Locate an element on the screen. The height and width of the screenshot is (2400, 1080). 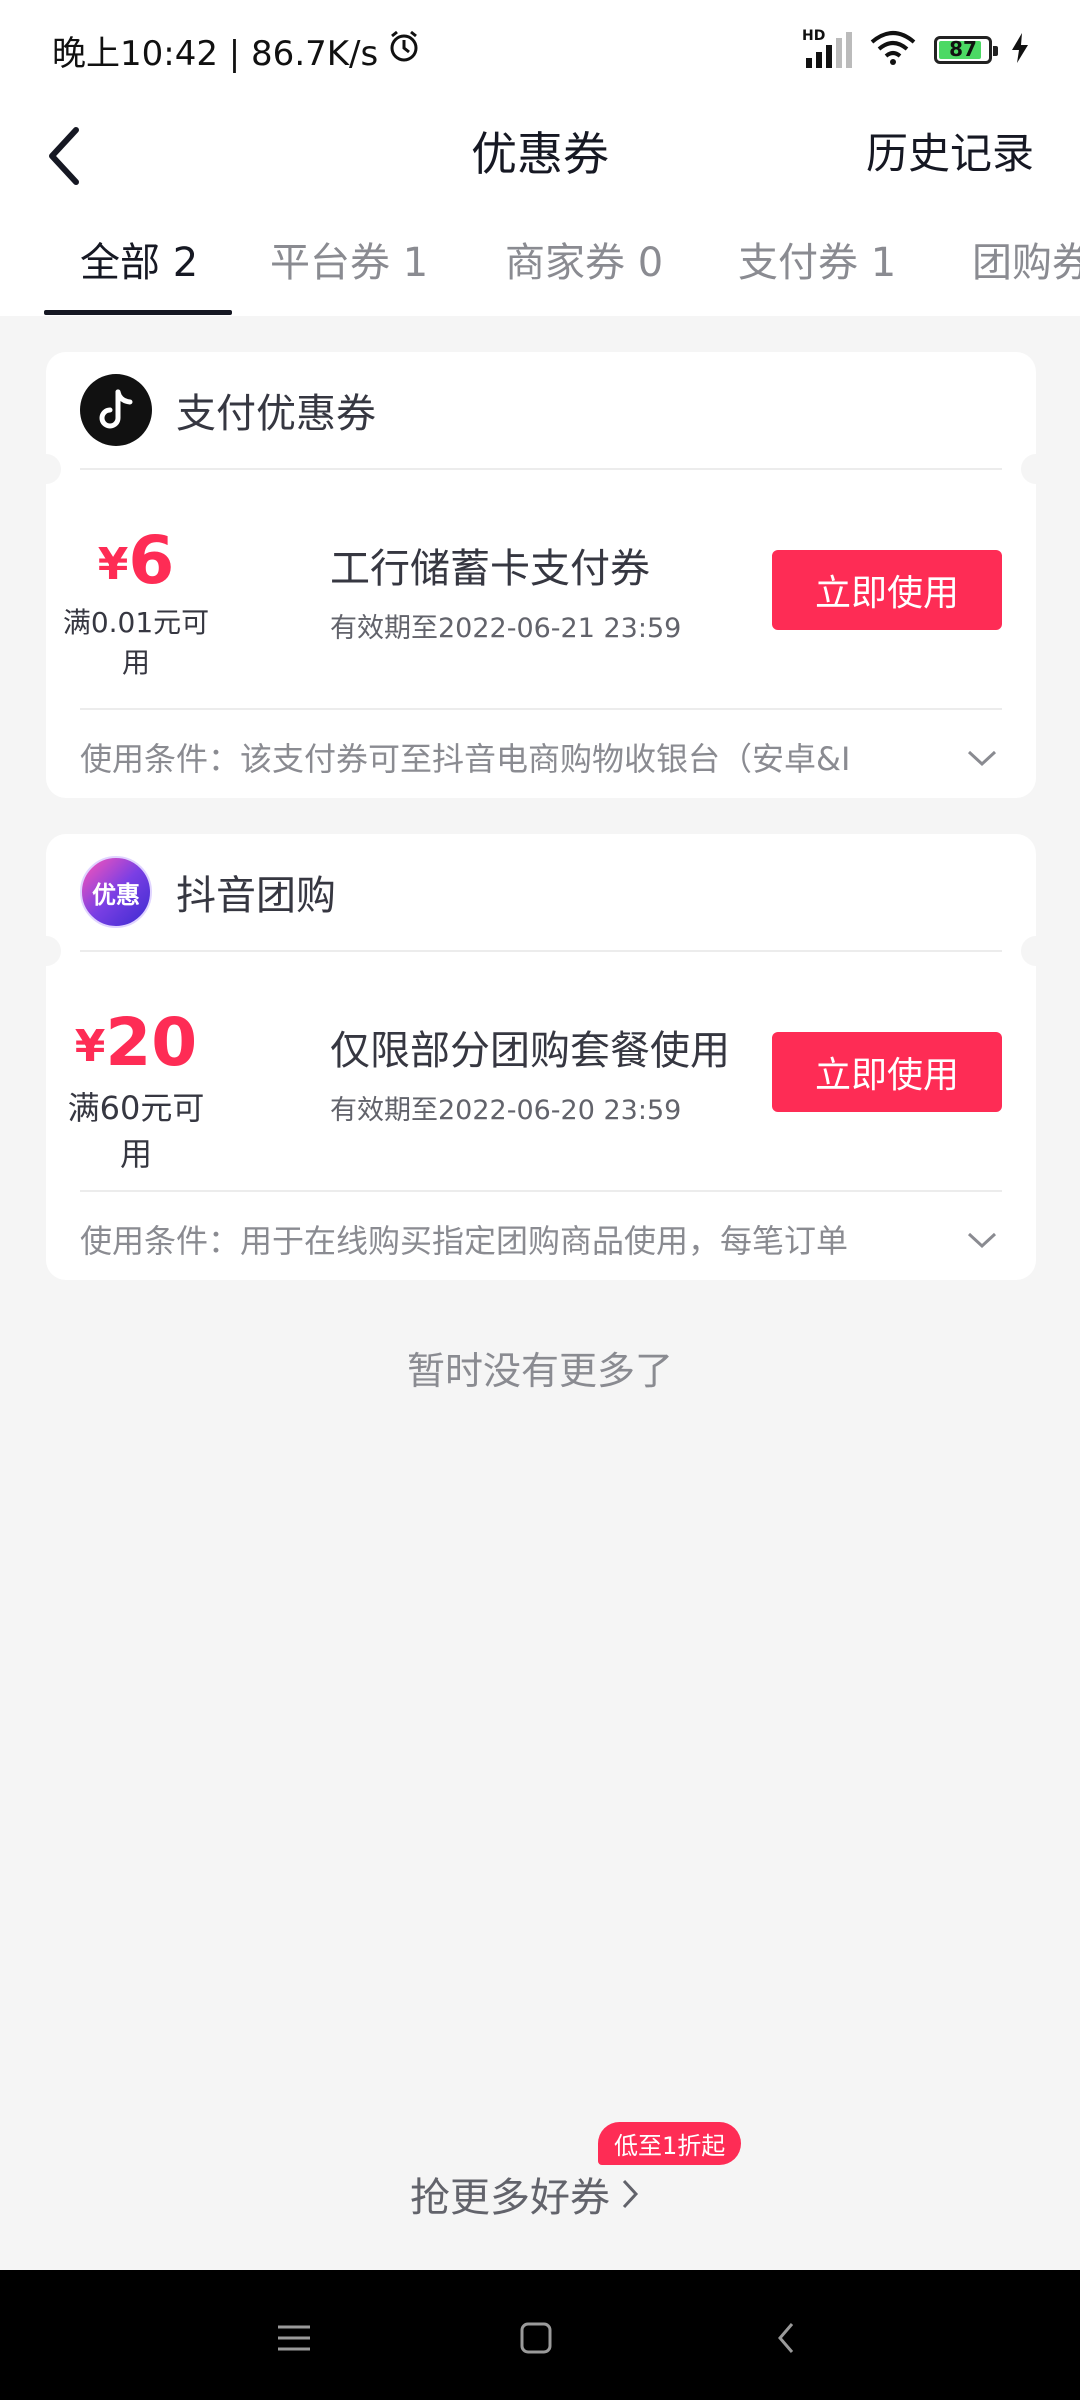
amount-value: ¥6 is located at coordinates (136, 560).